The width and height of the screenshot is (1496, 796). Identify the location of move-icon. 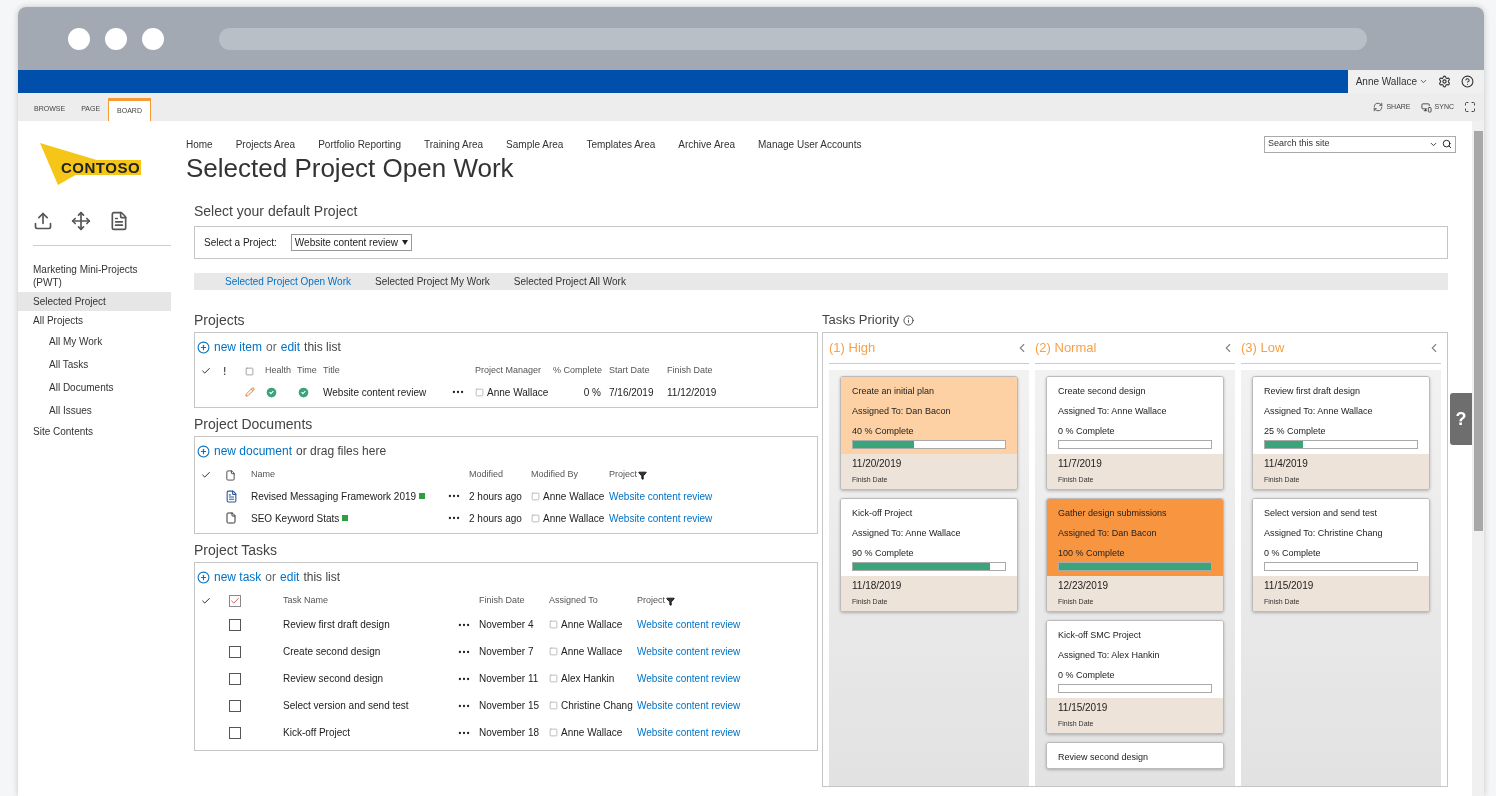
(81, 221).